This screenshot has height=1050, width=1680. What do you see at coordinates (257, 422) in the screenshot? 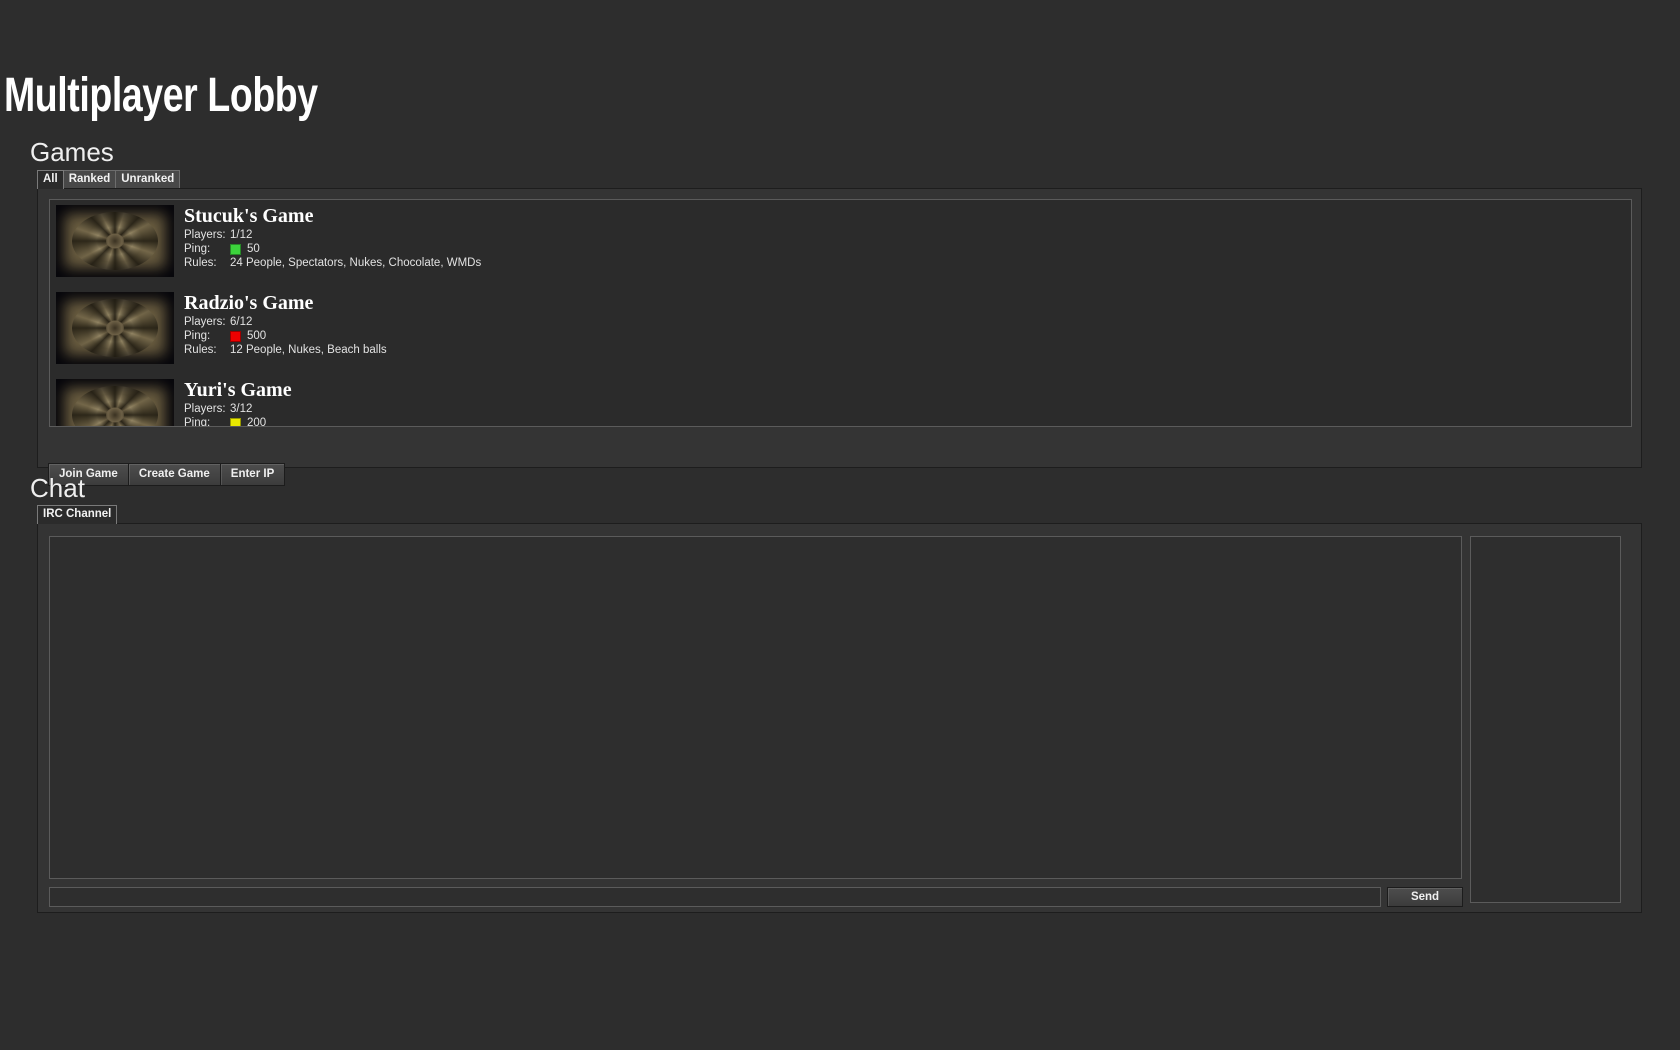
I see `ping-value: 200` at bounding box center [257, 422].